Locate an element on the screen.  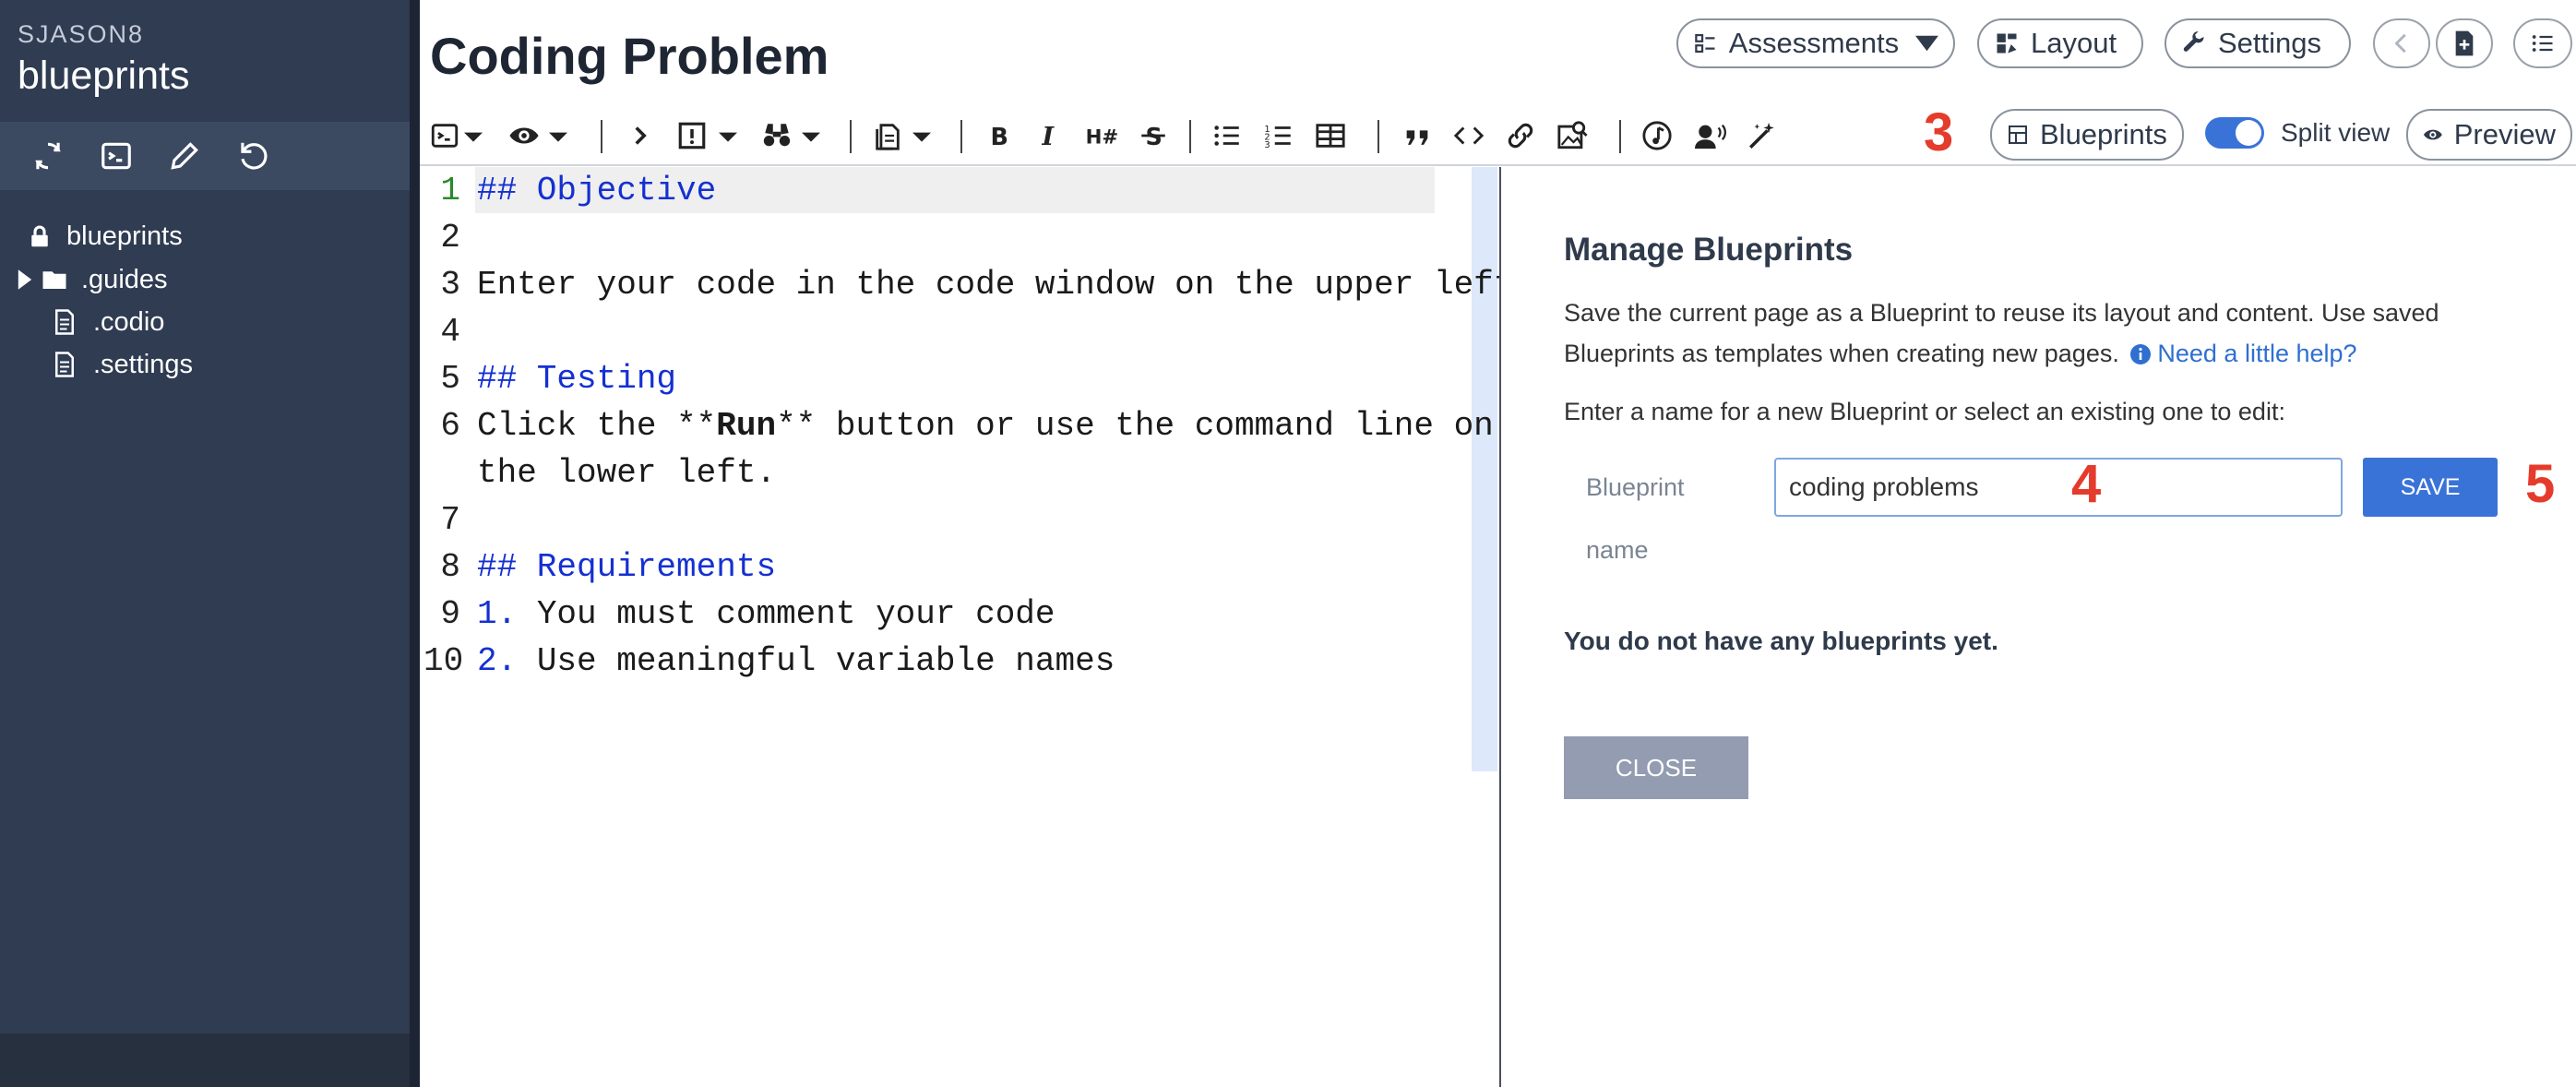
blueprints-label: Blueprints is located at coordinates (2103, 134).